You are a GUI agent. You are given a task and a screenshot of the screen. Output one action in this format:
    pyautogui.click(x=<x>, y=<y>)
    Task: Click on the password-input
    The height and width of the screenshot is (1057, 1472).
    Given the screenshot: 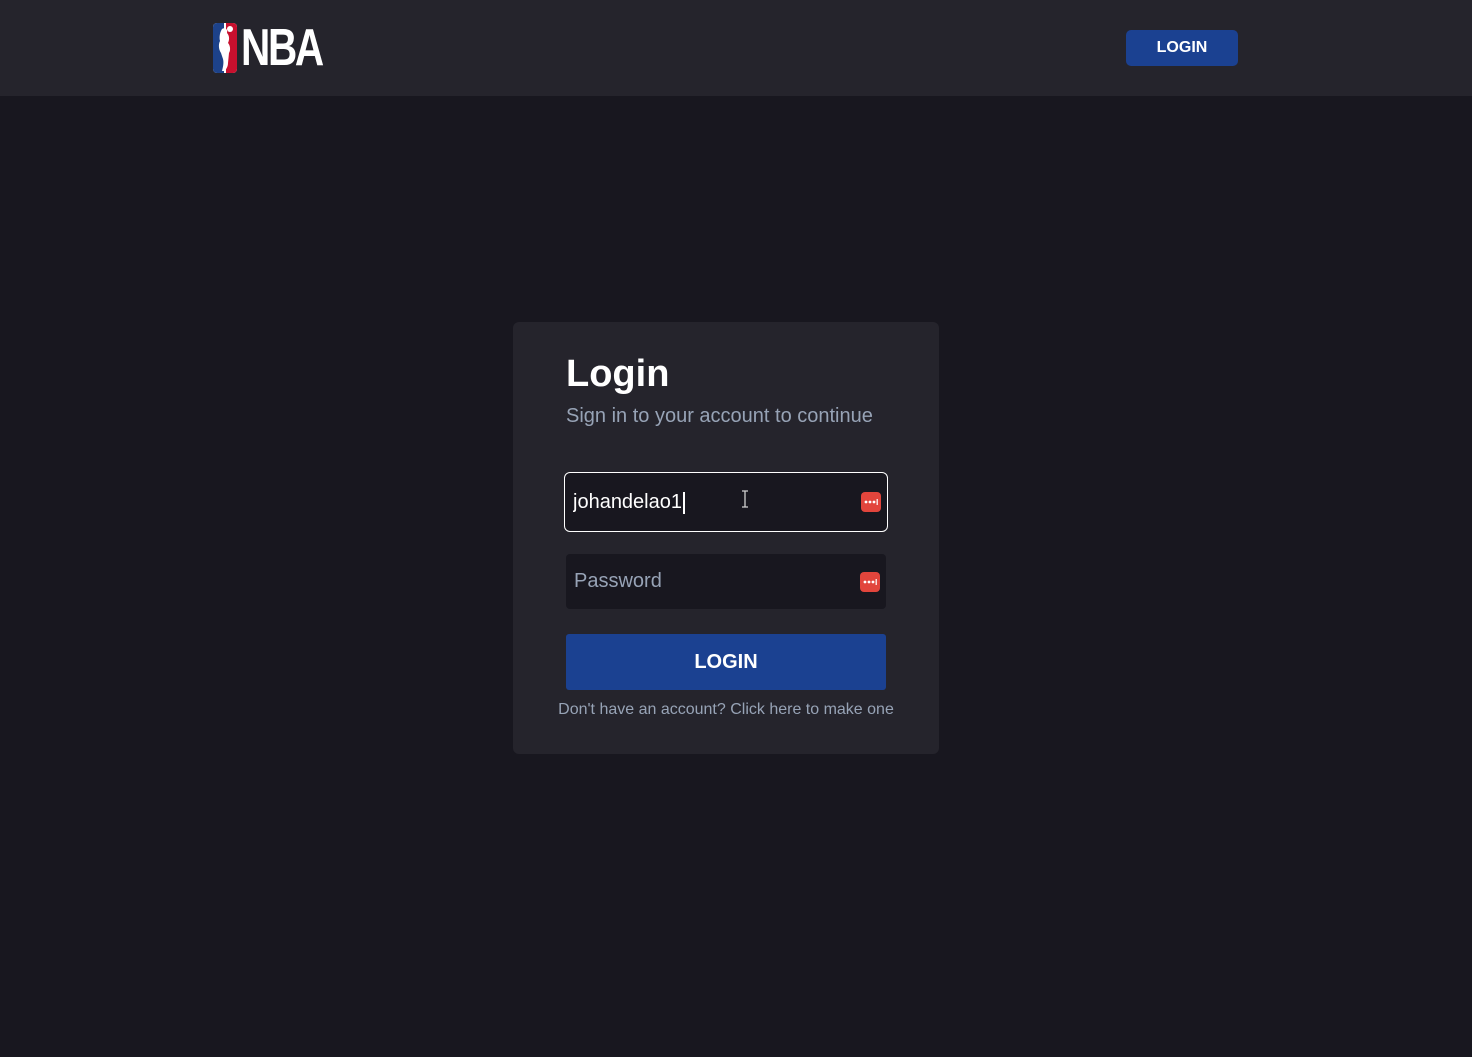 What is the action you would take?
    pyautogui.click(x=713, y=581)
    